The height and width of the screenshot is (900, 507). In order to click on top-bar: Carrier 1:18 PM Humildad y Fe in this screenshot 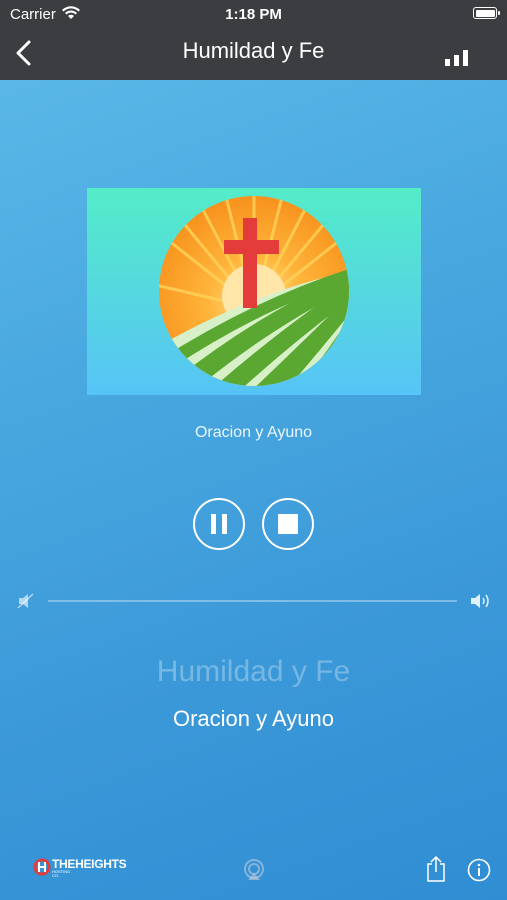, I will do `click(253, 40)`.